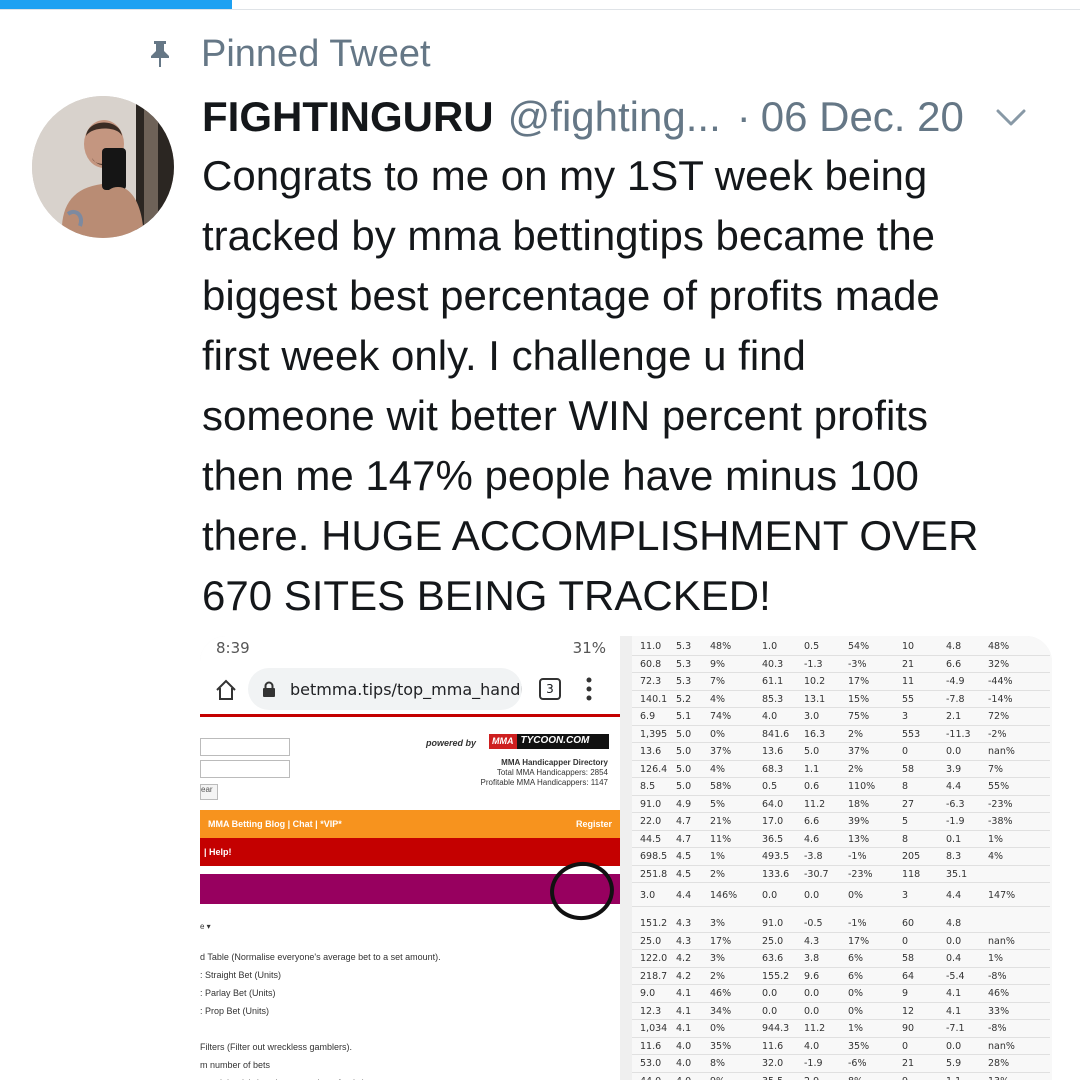 The height and width of the screenshot is (1080, 1080). What do you see at coordinates (721, 751) in the screenshot?
I see `table-cell: 37%` at bounding box center [721, 751].